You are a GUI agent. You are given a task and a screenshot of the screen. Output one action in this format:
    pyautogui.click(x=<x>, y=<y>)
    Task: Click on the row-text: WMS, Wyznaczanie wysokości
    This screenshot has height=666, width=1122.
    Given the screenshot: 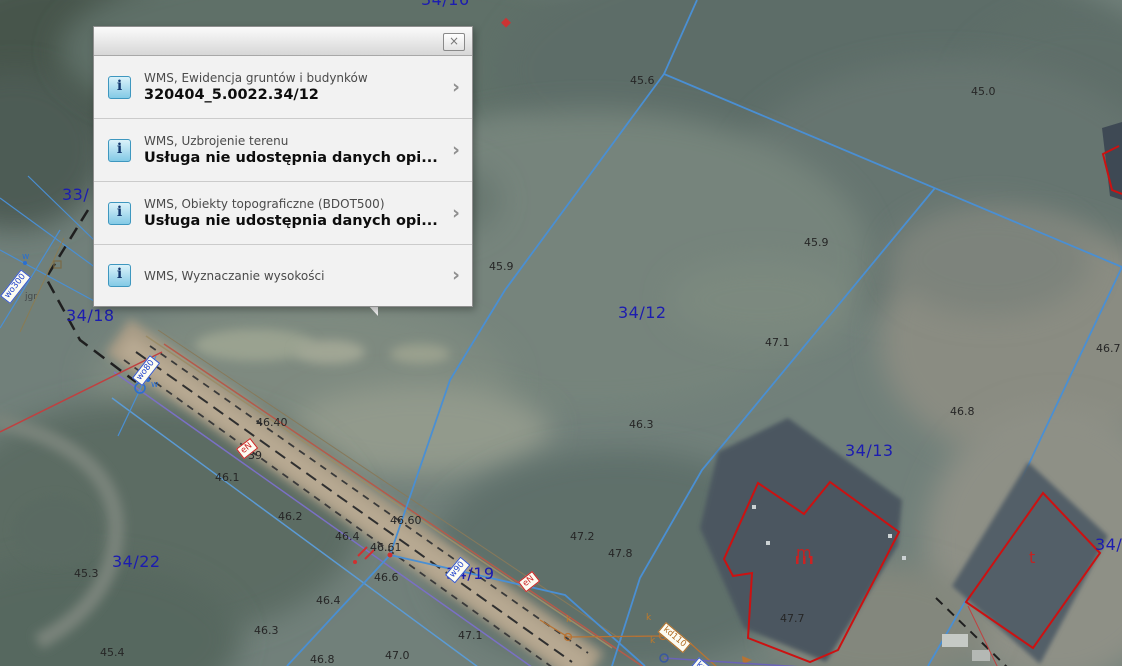 What is the action you would take?
    pyautogui.click(x=293, y=276)
    